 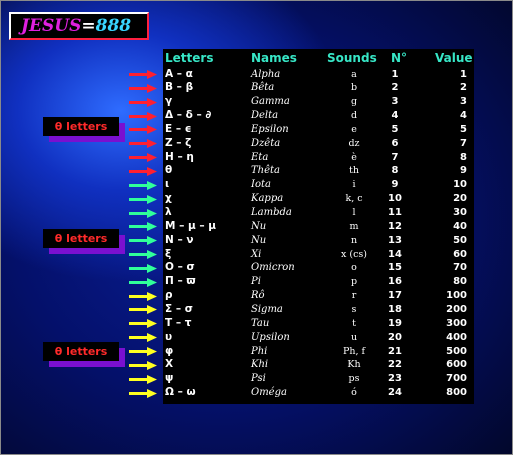 I want to click on table-row: ψ Psi ps 23 700, so click(x=318, y=379).